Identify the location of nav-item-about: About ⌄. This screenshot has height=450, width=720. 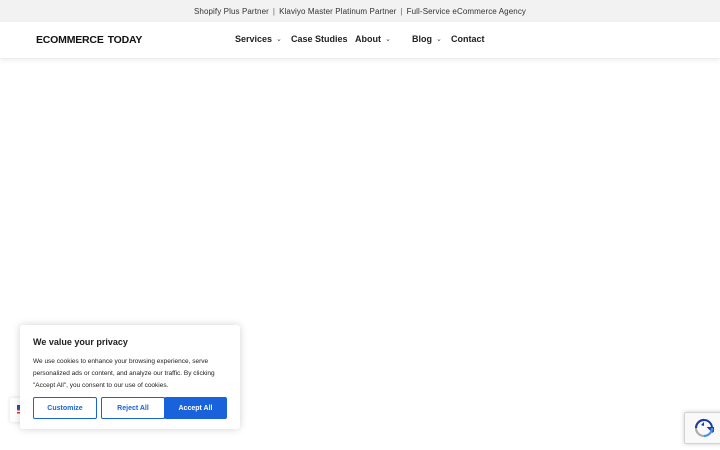
(373, 39).